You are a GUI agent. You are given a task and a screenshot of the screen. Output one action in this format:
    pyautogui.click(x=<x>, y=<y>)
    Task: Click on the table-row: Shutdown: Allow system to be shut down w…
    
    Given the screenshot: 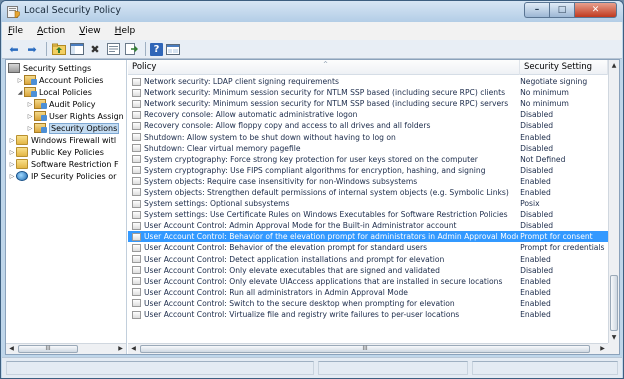 What is the action you would take?
    pyautogui.click(x=368, y=136)
    